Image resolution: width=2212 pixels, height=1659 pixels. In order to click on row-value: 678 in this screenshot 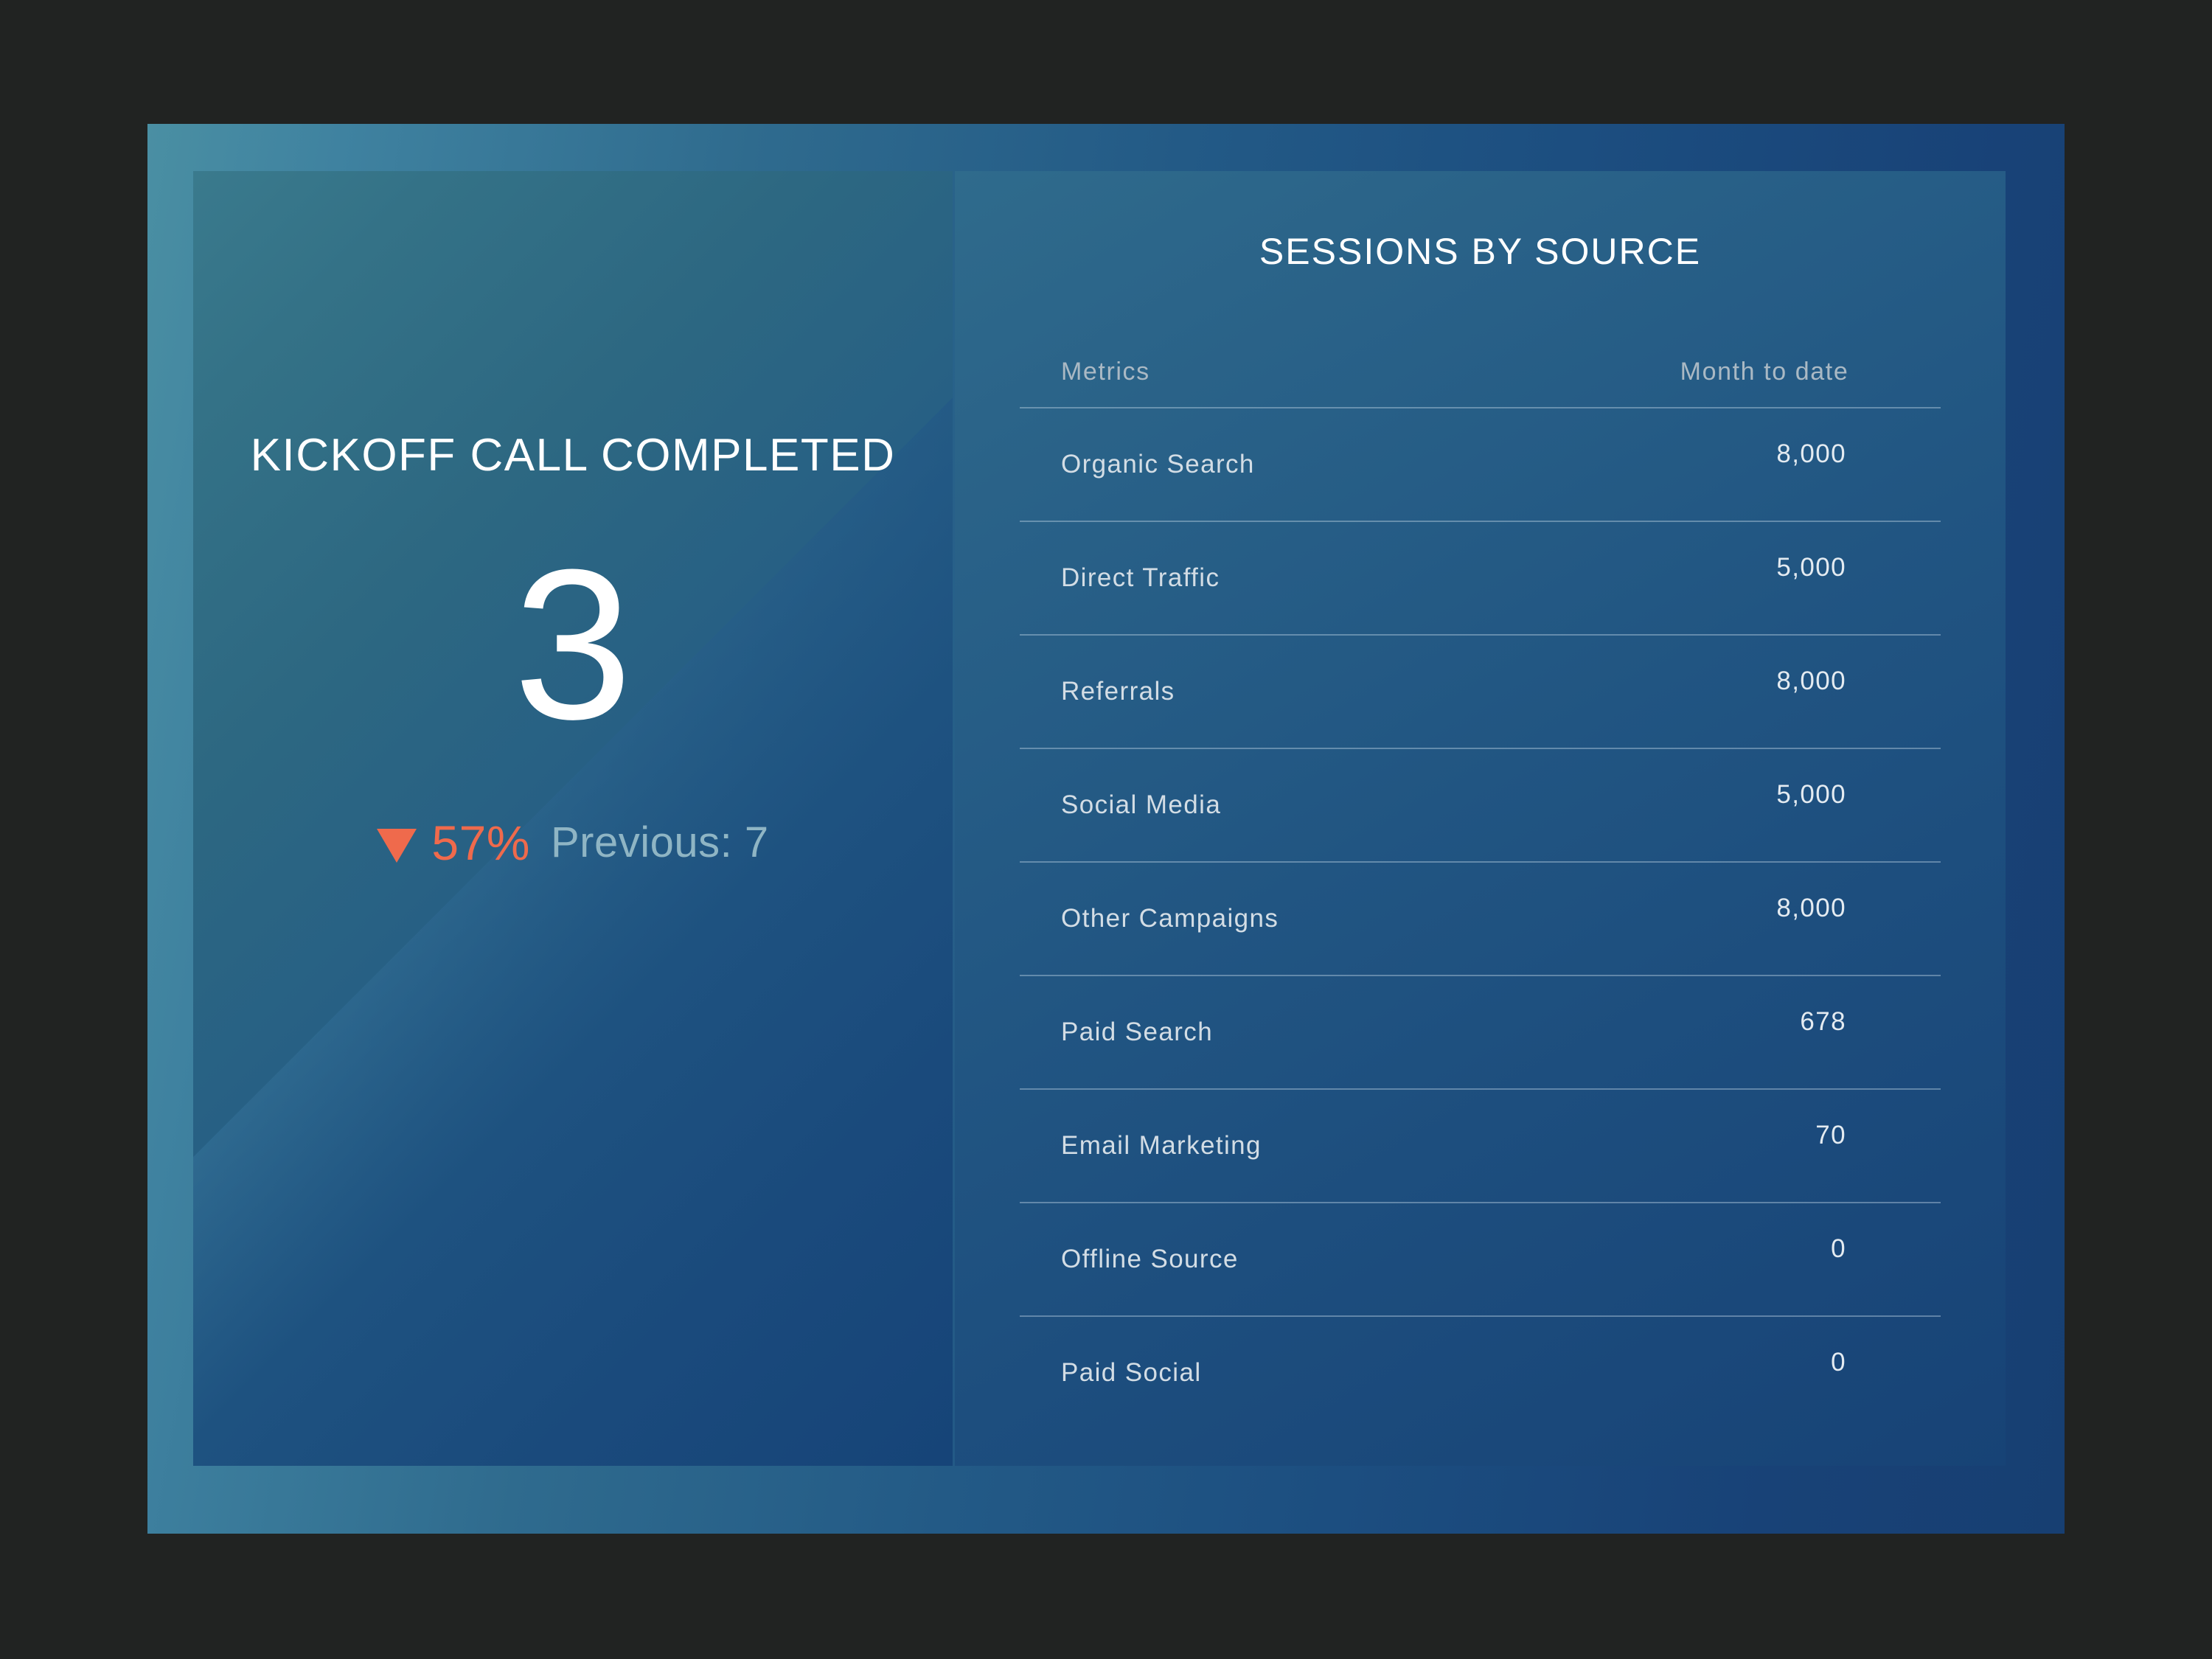, I will do `click(1823, 1021)`.